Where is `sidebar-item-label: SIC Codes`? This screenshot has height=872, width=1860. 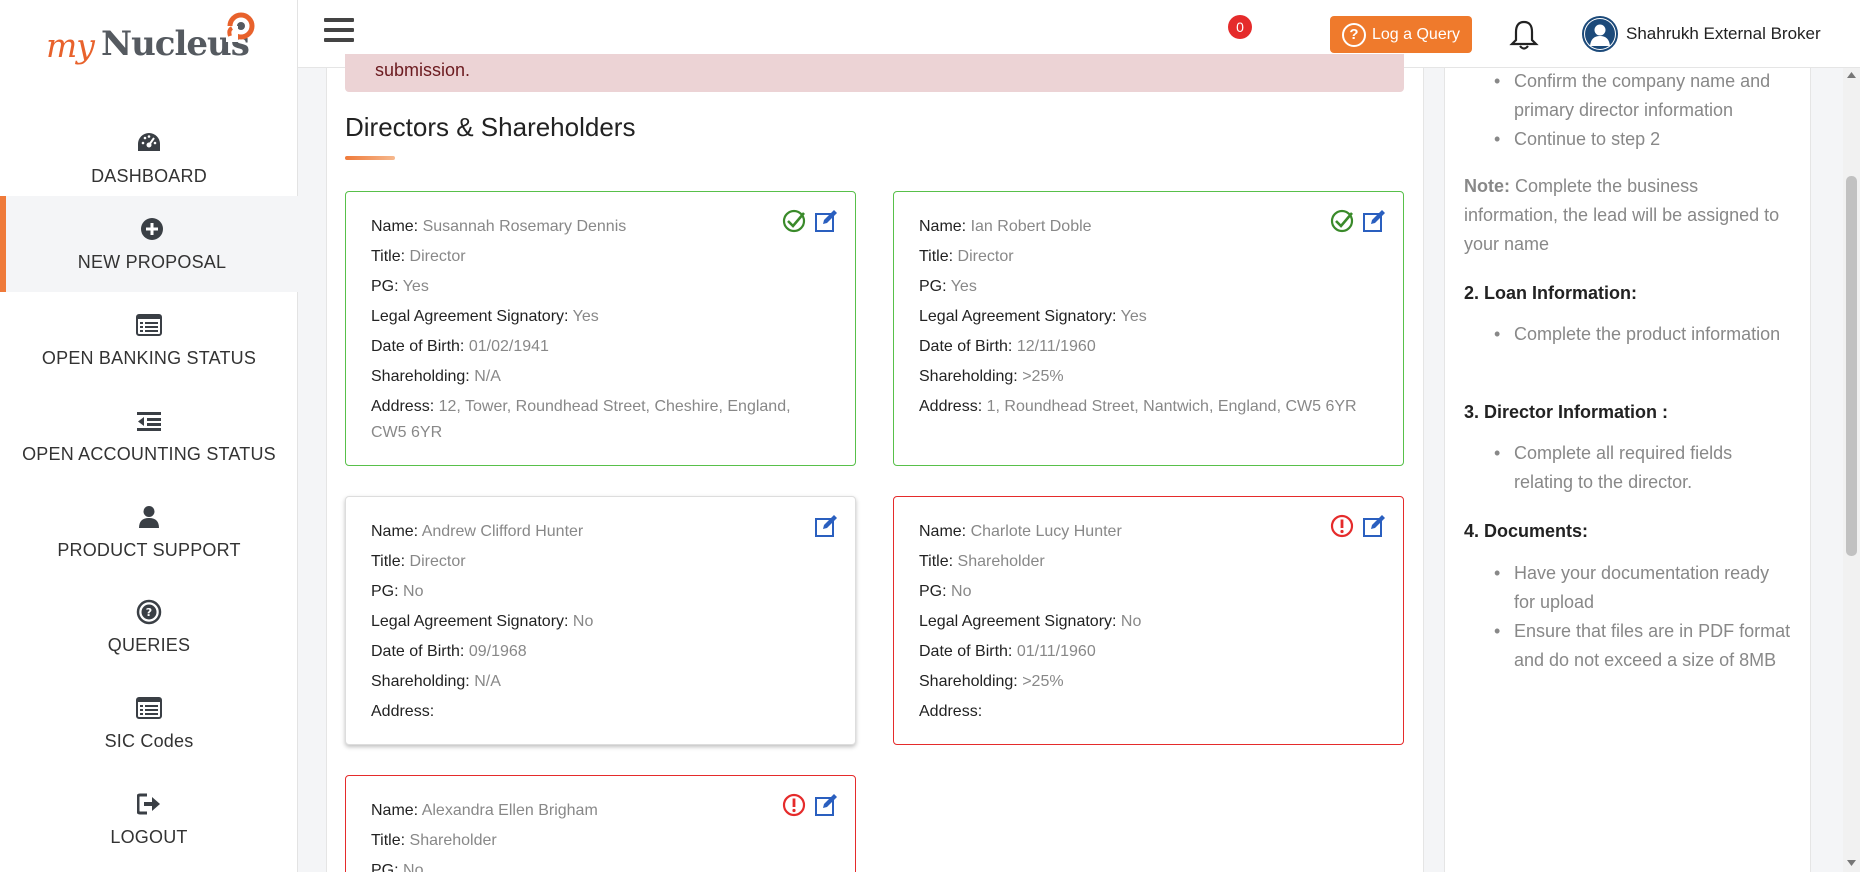 sidebar-item-label: SIC Codes is located at coordinates (149, 740).